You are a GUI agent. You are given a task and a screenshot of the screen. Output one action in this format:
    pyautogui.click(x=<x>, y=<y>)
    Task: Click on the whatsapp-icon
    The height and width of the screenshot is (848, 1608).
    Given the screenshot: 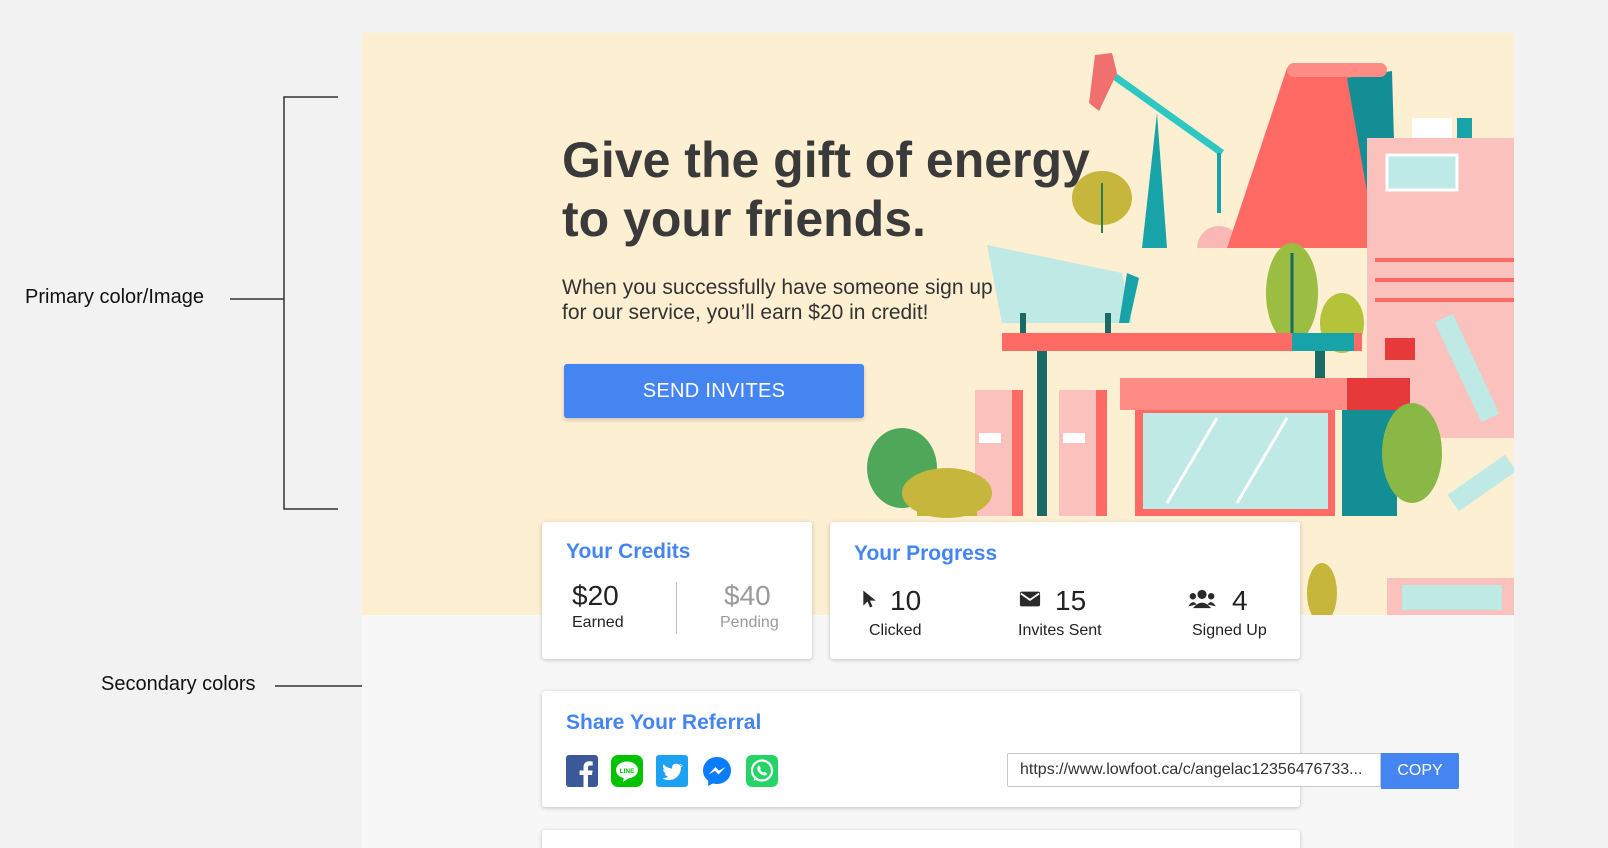 What is the action you would take?
    pyautogui.click(x=762, y=771)
    